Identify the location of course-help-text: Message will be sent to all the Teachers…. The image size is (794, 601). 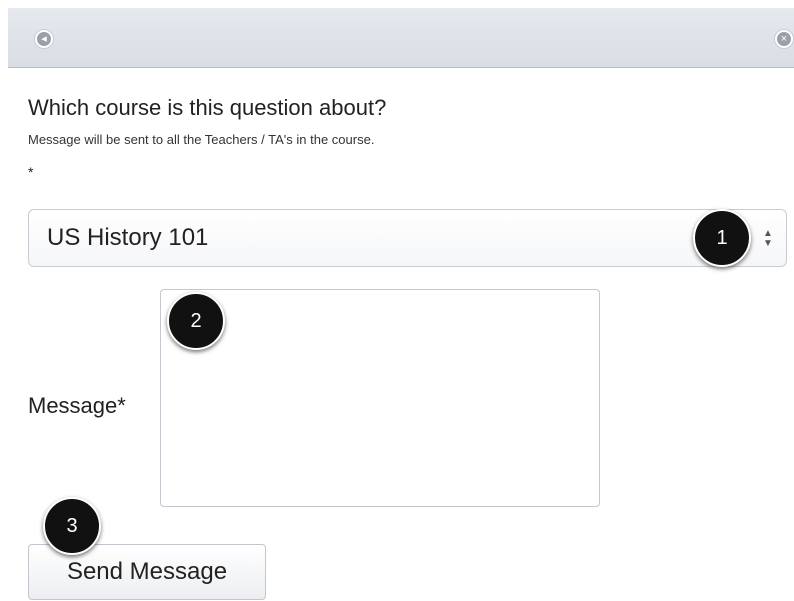
(201, 139).